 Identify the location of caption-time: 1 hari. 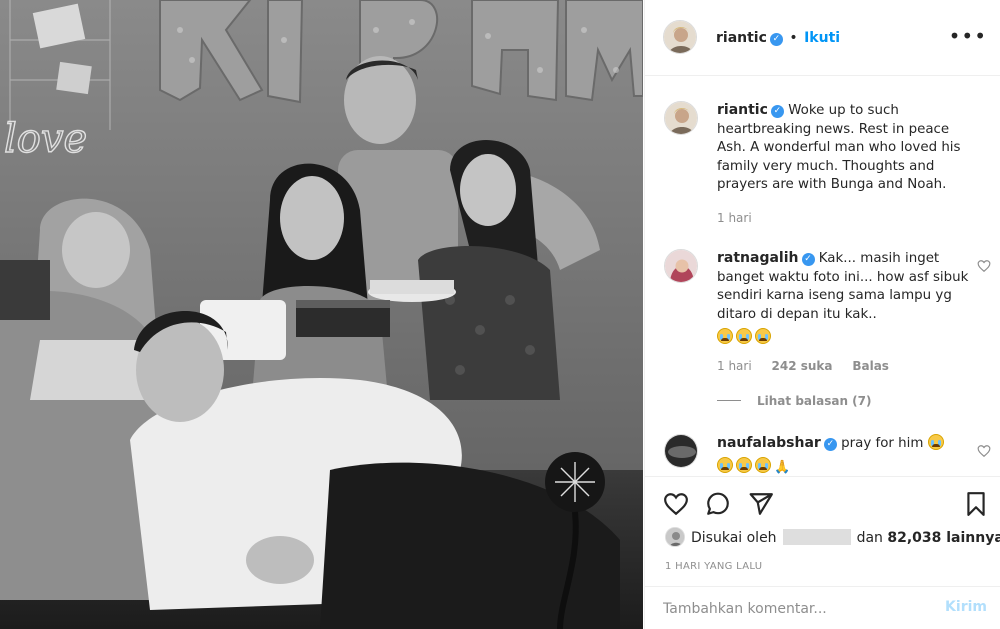
(742, 218).